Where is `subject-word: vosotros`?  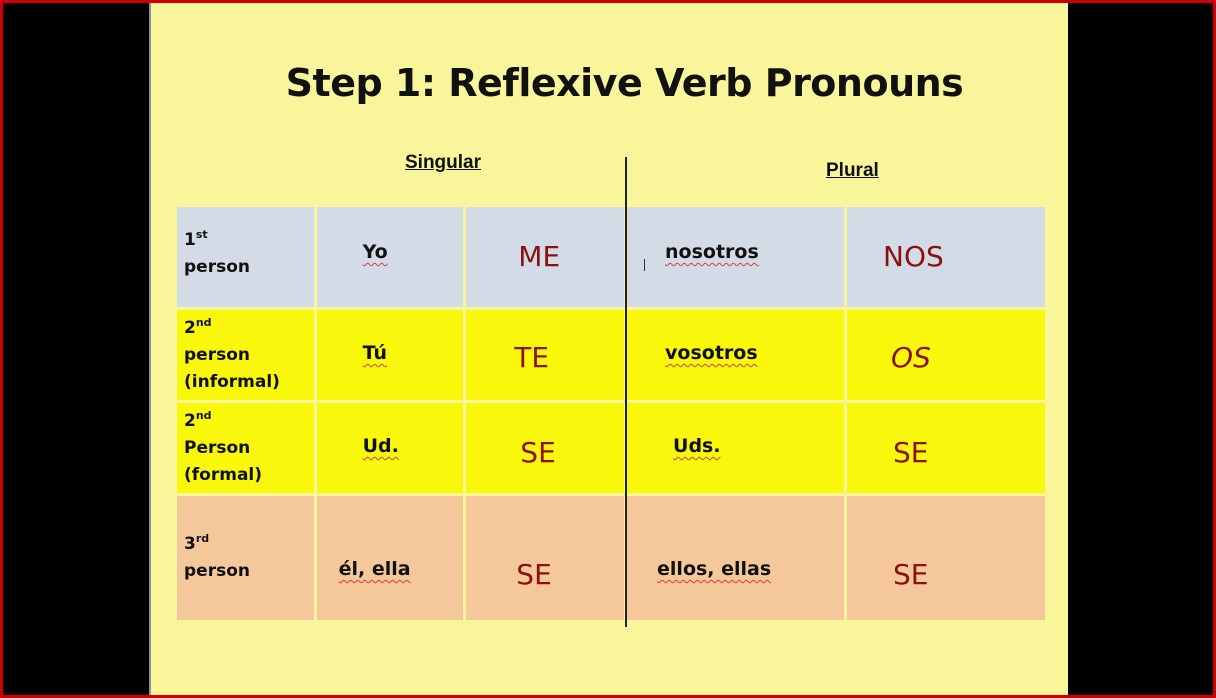 subject-word: vosotros is located at coordinates (711, 353).